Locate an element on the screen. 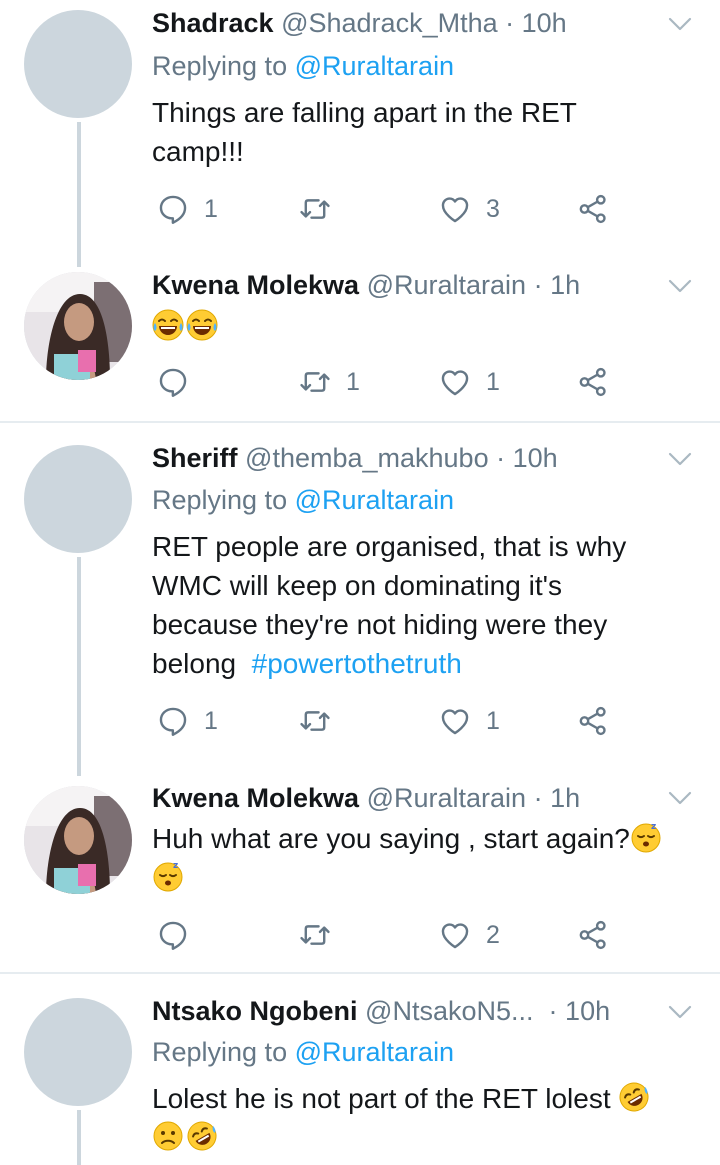 The width and height of the screenshot is (720, 1165). sleeping-face-emoji is located at coordinates (168, 876).